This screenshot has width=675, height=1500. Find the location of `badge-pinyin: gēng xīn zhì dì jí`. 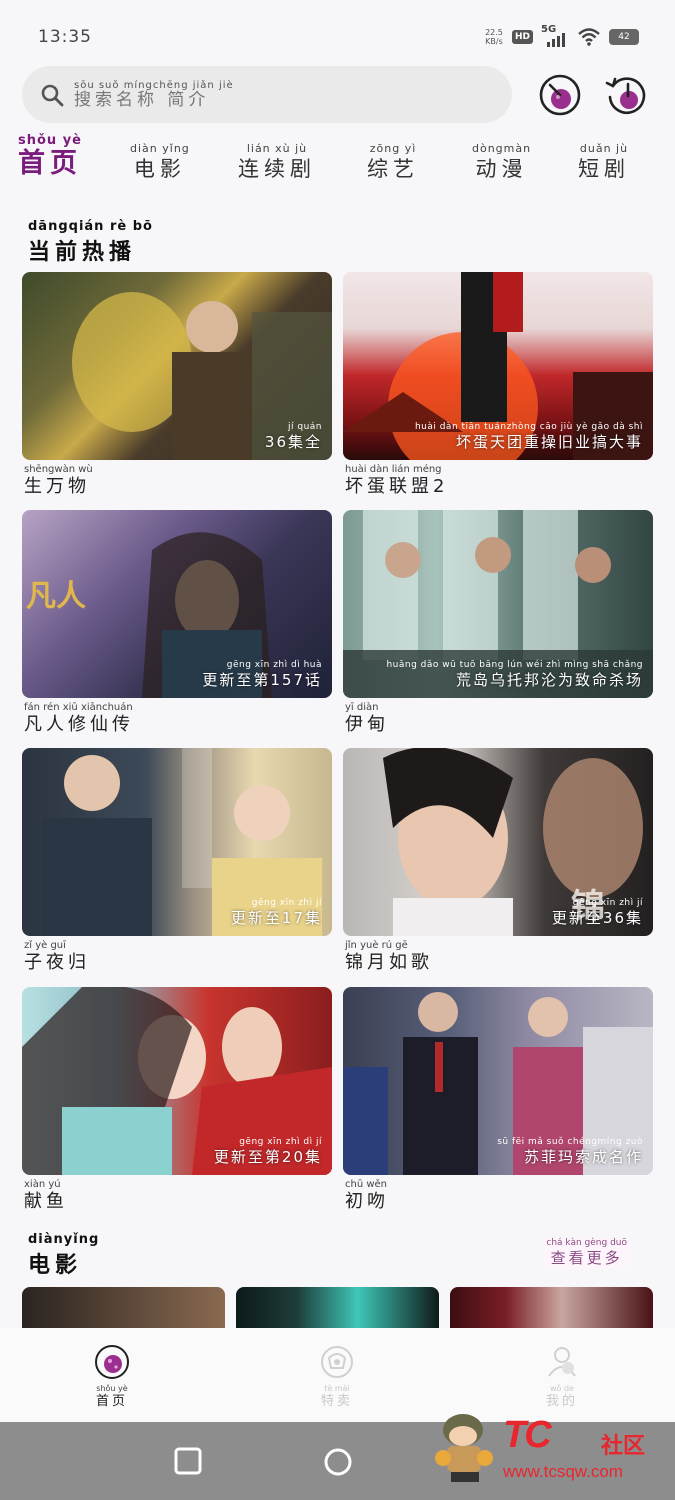

badge-pinyin: gēng xīn zhì dì jí is located at coordinates (280, 1142).